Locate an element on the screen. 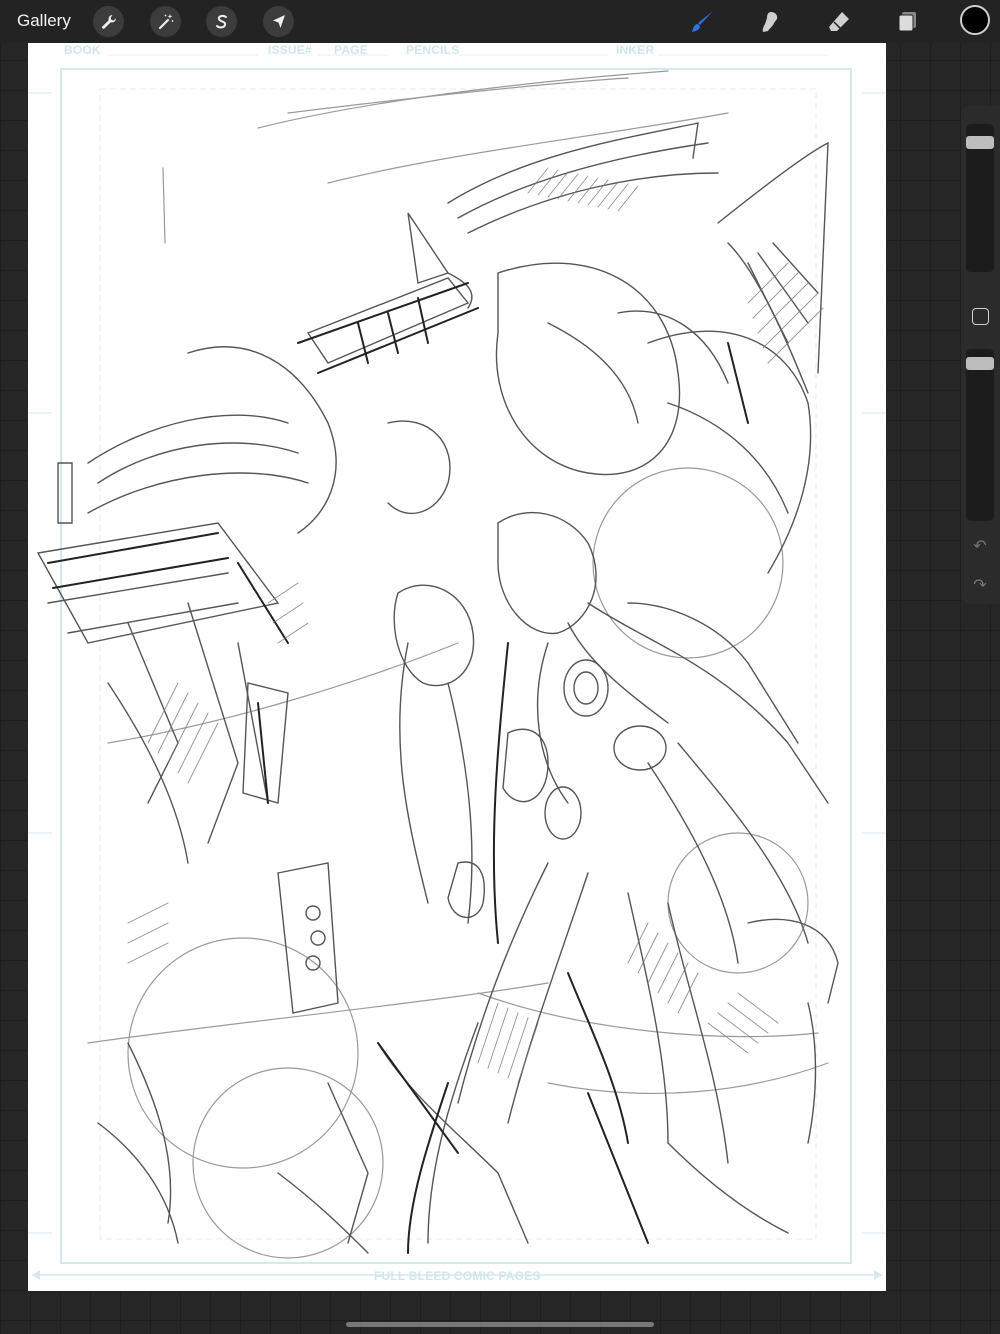 This screenshot has width=1000, height=1334. color-swatch-button is located at coordinates (975, 20).